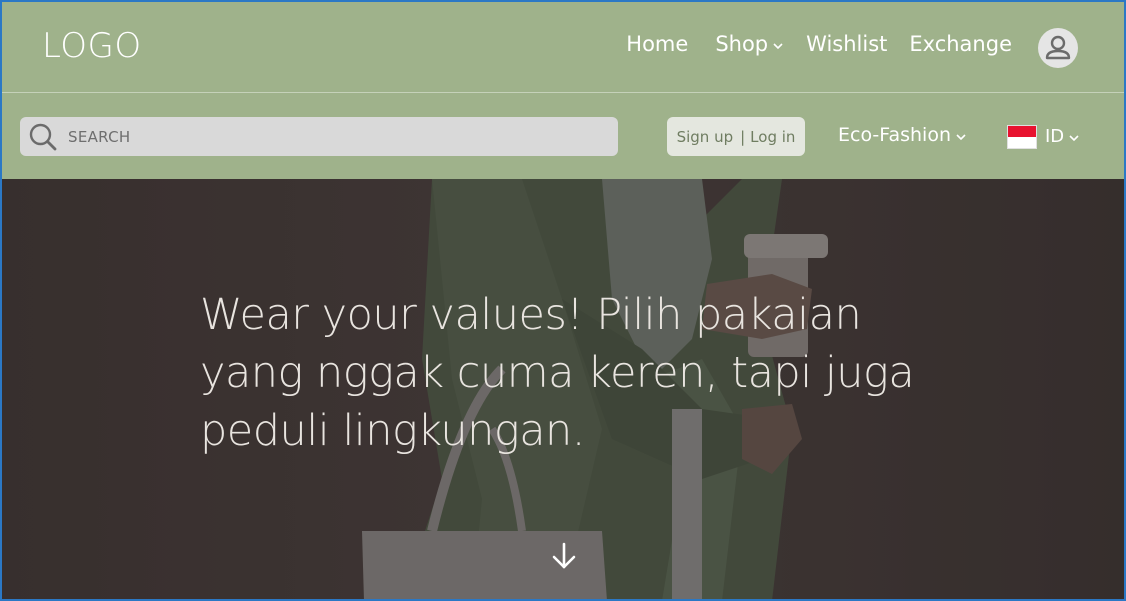  I want to click on search-input, so click(328, 136).